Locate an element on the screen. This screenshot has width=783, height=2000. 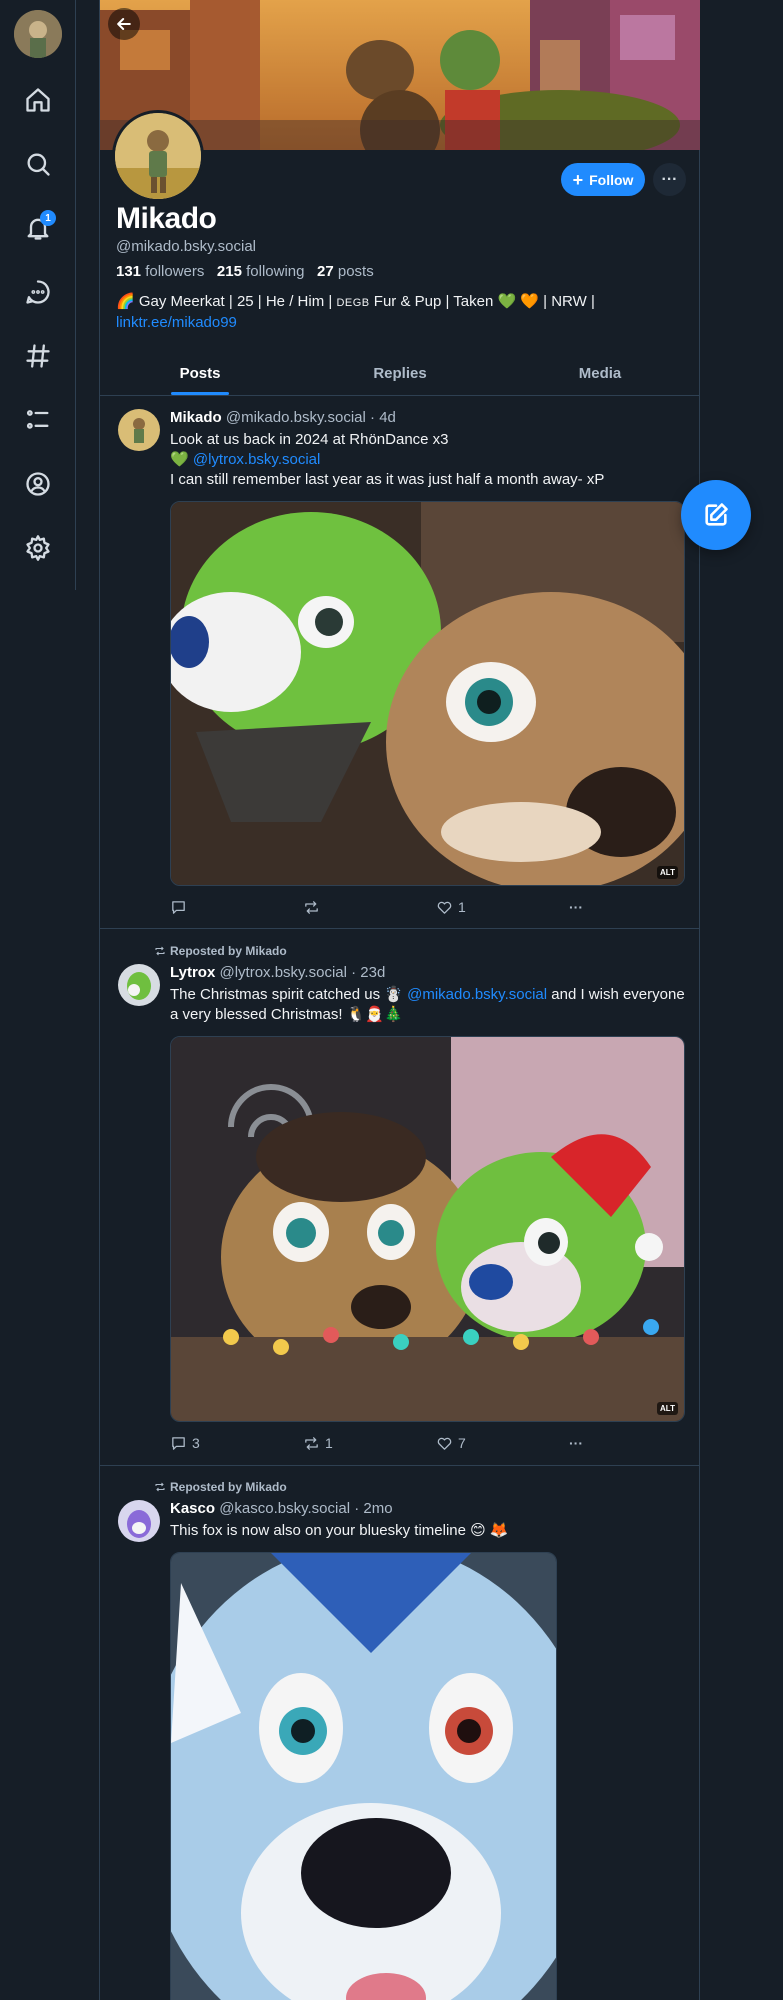
mention-link: @lytrox.bsky.social is located at coordinates (256, 459).